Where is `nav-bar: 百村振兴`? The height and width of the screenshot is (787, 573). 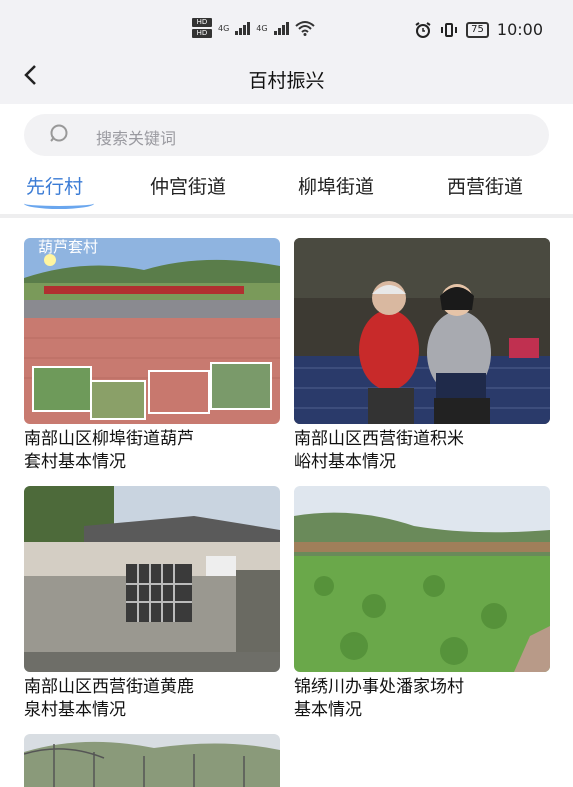 nav-bar: 百村振兴 is located at coordinates (286, 78).